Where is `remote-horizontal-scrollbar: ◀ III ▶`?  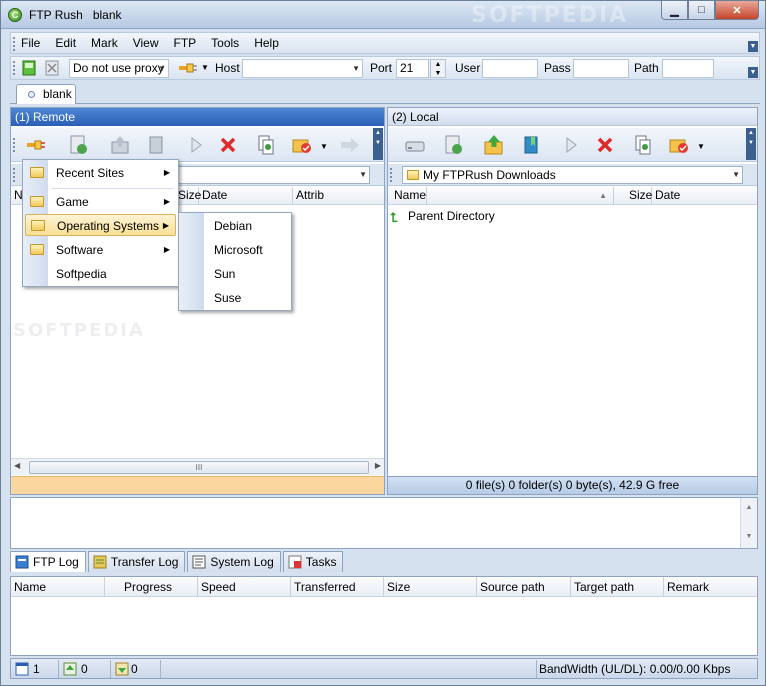 remote-horizontal-scrollbar: ◀ III ▶ is located at coordinates (197, 466).